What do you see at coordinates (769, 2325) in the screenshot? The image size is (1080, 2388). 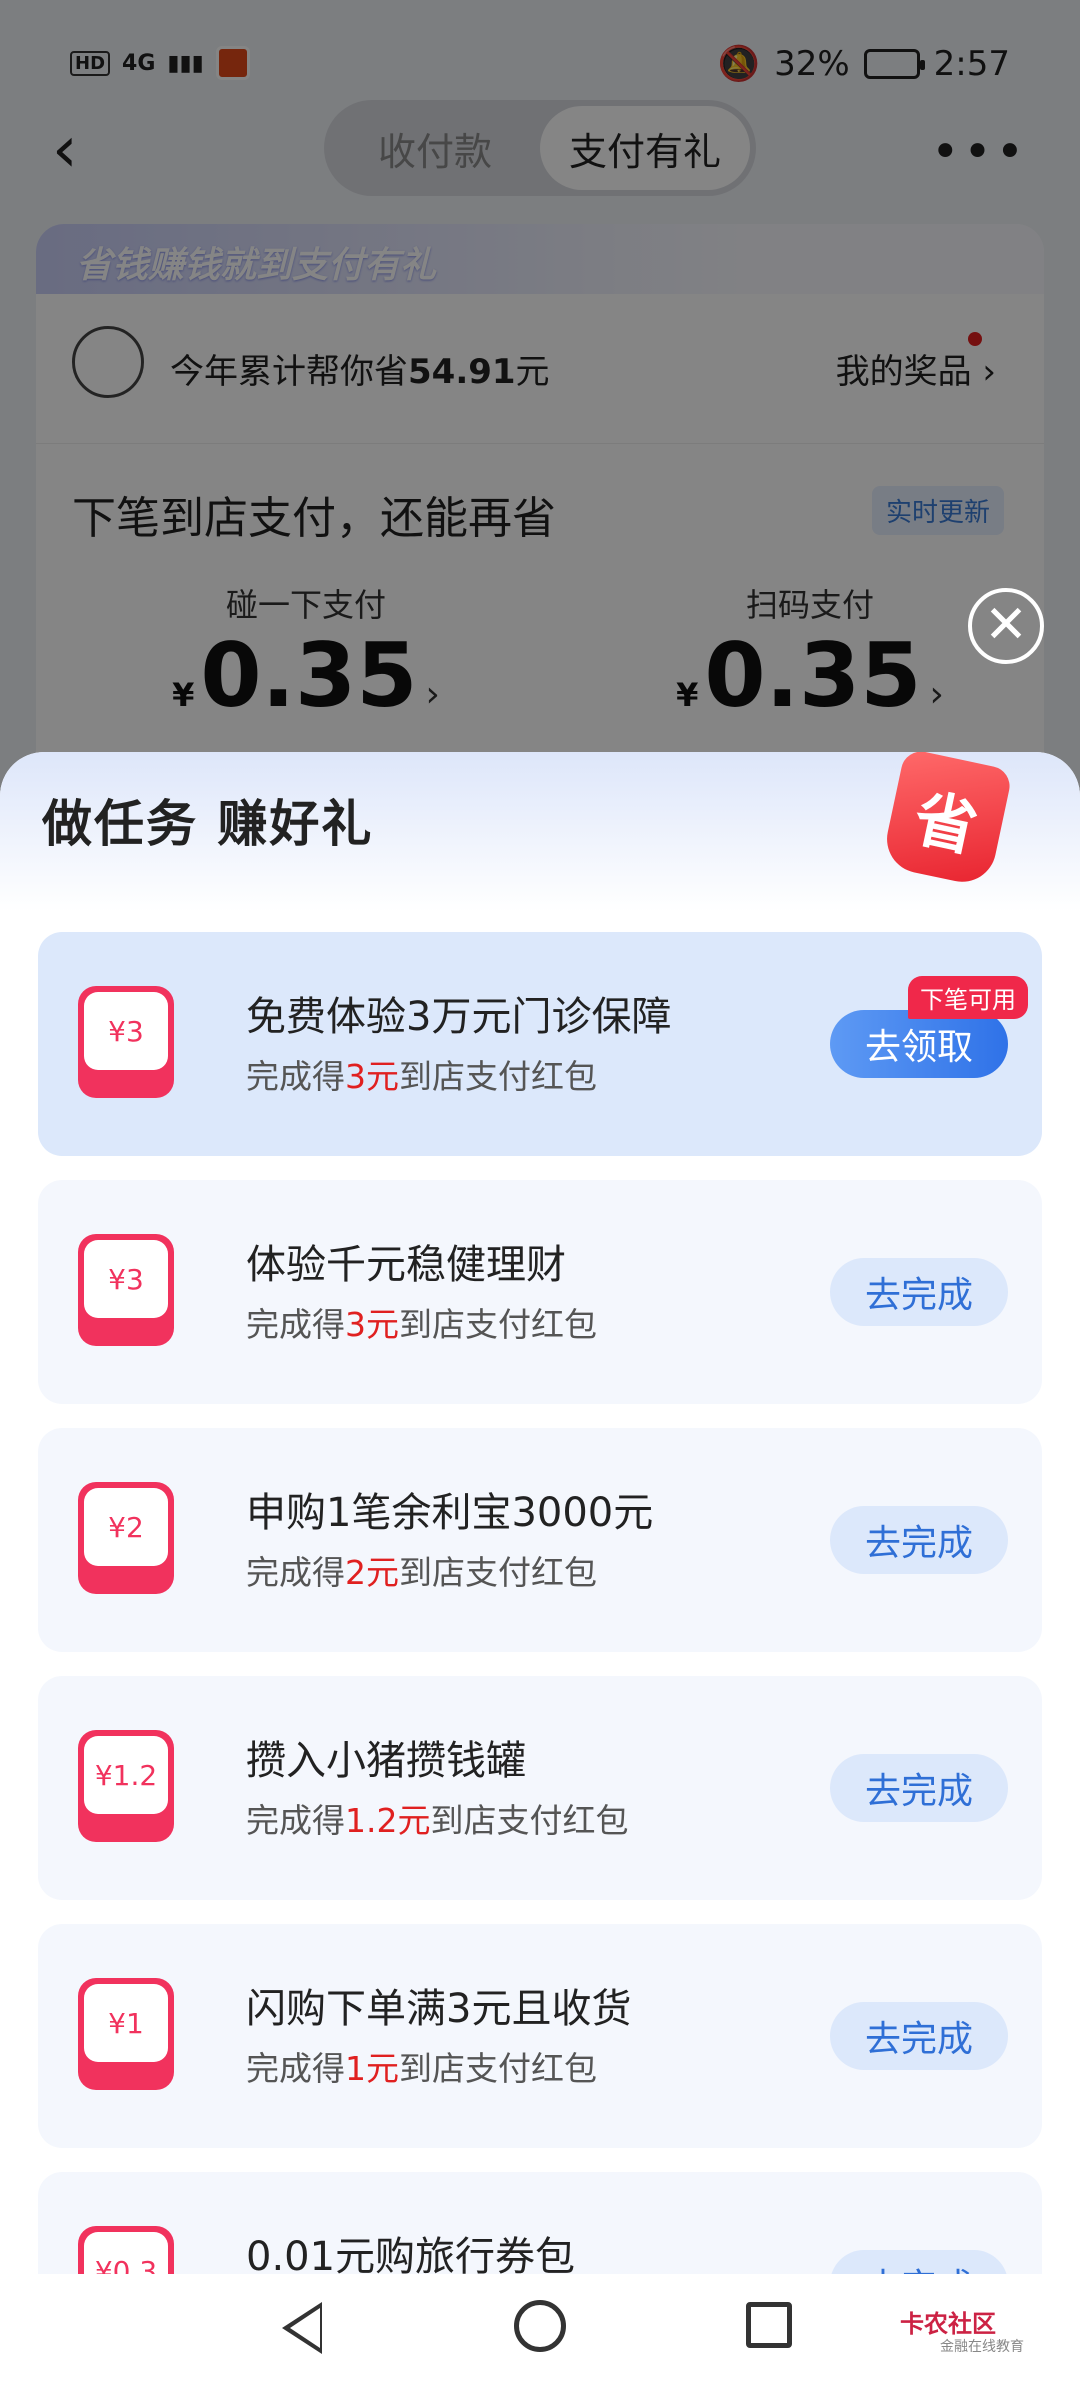 I see `system-recents-icon` at bounding box center [769, 2325].